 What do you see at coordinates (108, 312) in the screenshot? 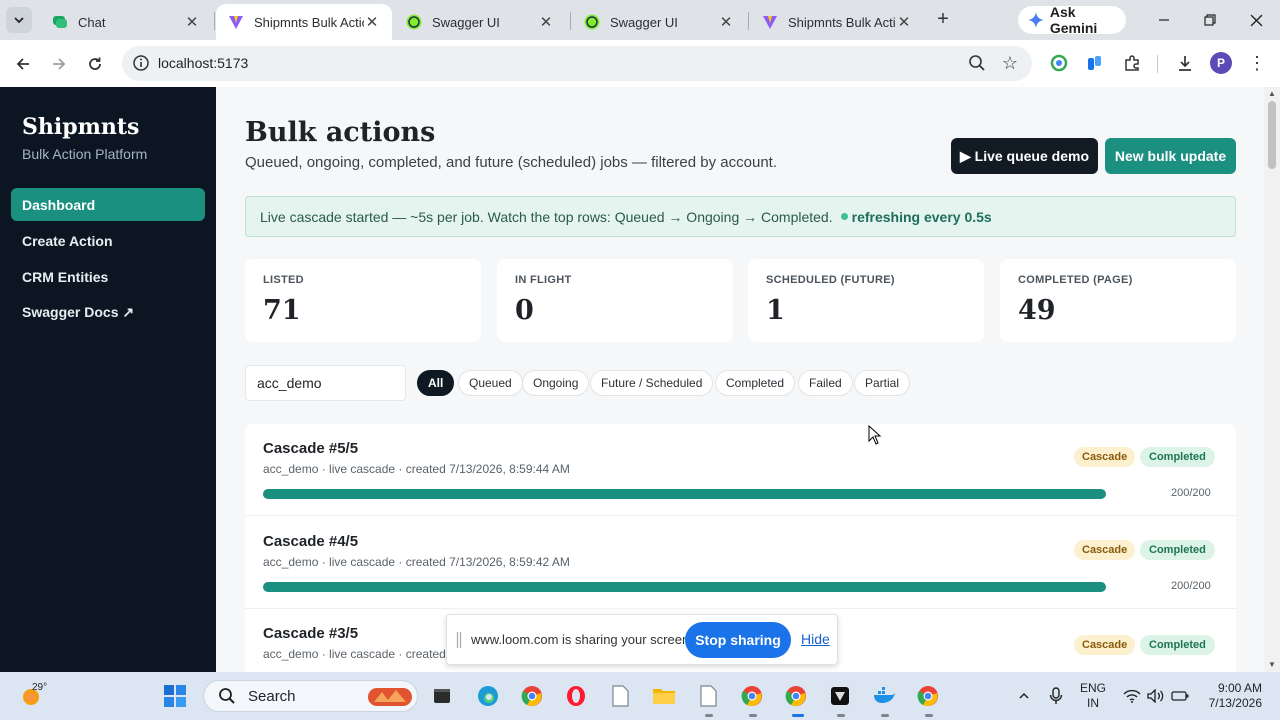
I see `sidebar-item-swagger-docs: Swagger Docs ↗` at bounding box center [108, 312].